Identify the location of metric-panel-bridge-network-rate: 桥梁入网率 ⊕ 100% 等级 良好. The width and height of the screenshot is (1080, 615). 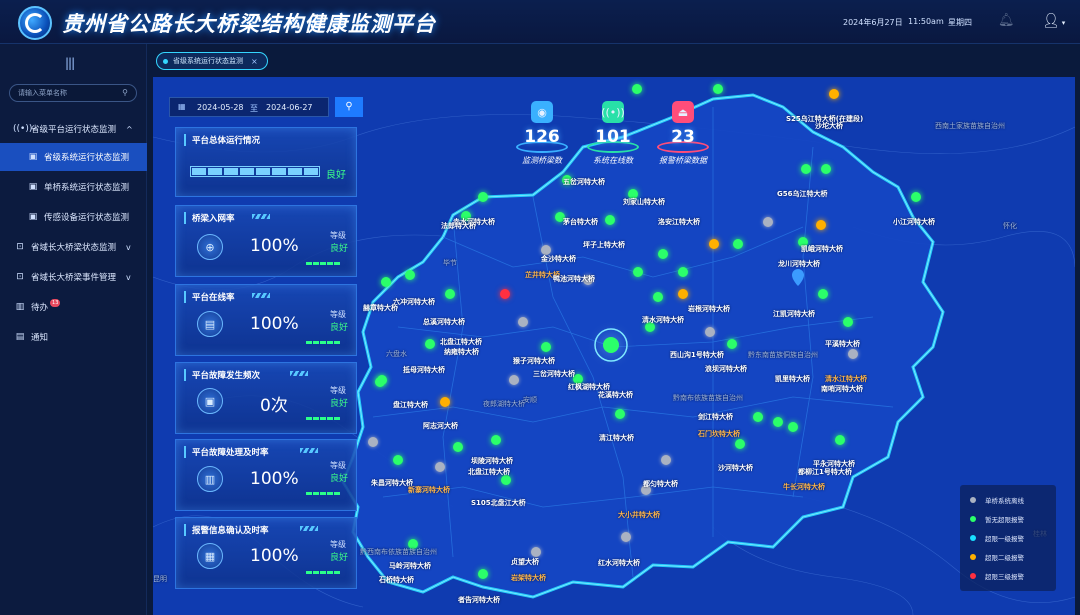
(266, 241).